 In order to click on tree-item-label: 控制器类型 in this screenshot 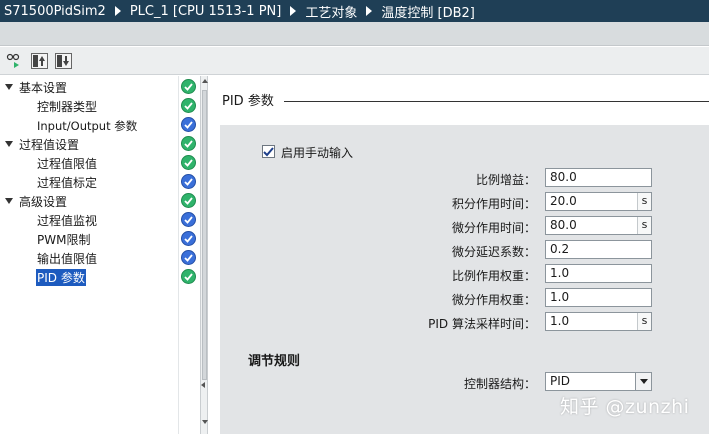, I will do `click(67, 107)`.